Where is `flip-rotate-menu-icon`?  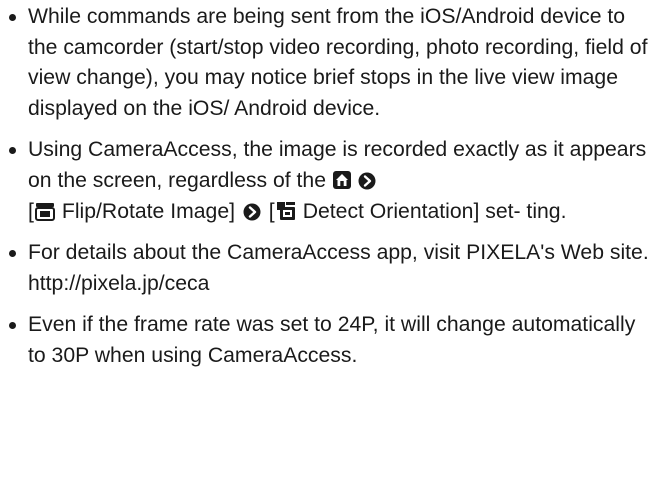
flip-rotate-menu-icon is located at coordinates (45, 211).